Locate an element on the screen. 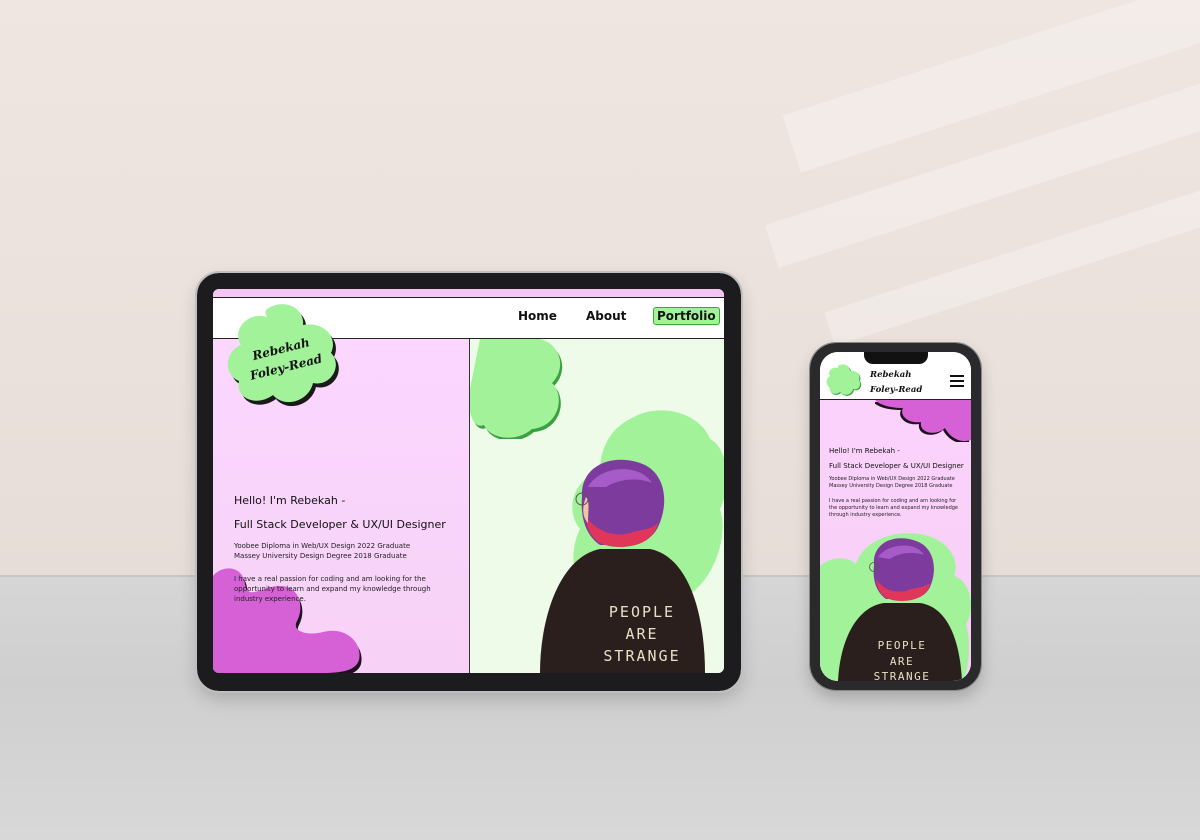  shirt-text-2: ARE is located at coordinates (641, 634).